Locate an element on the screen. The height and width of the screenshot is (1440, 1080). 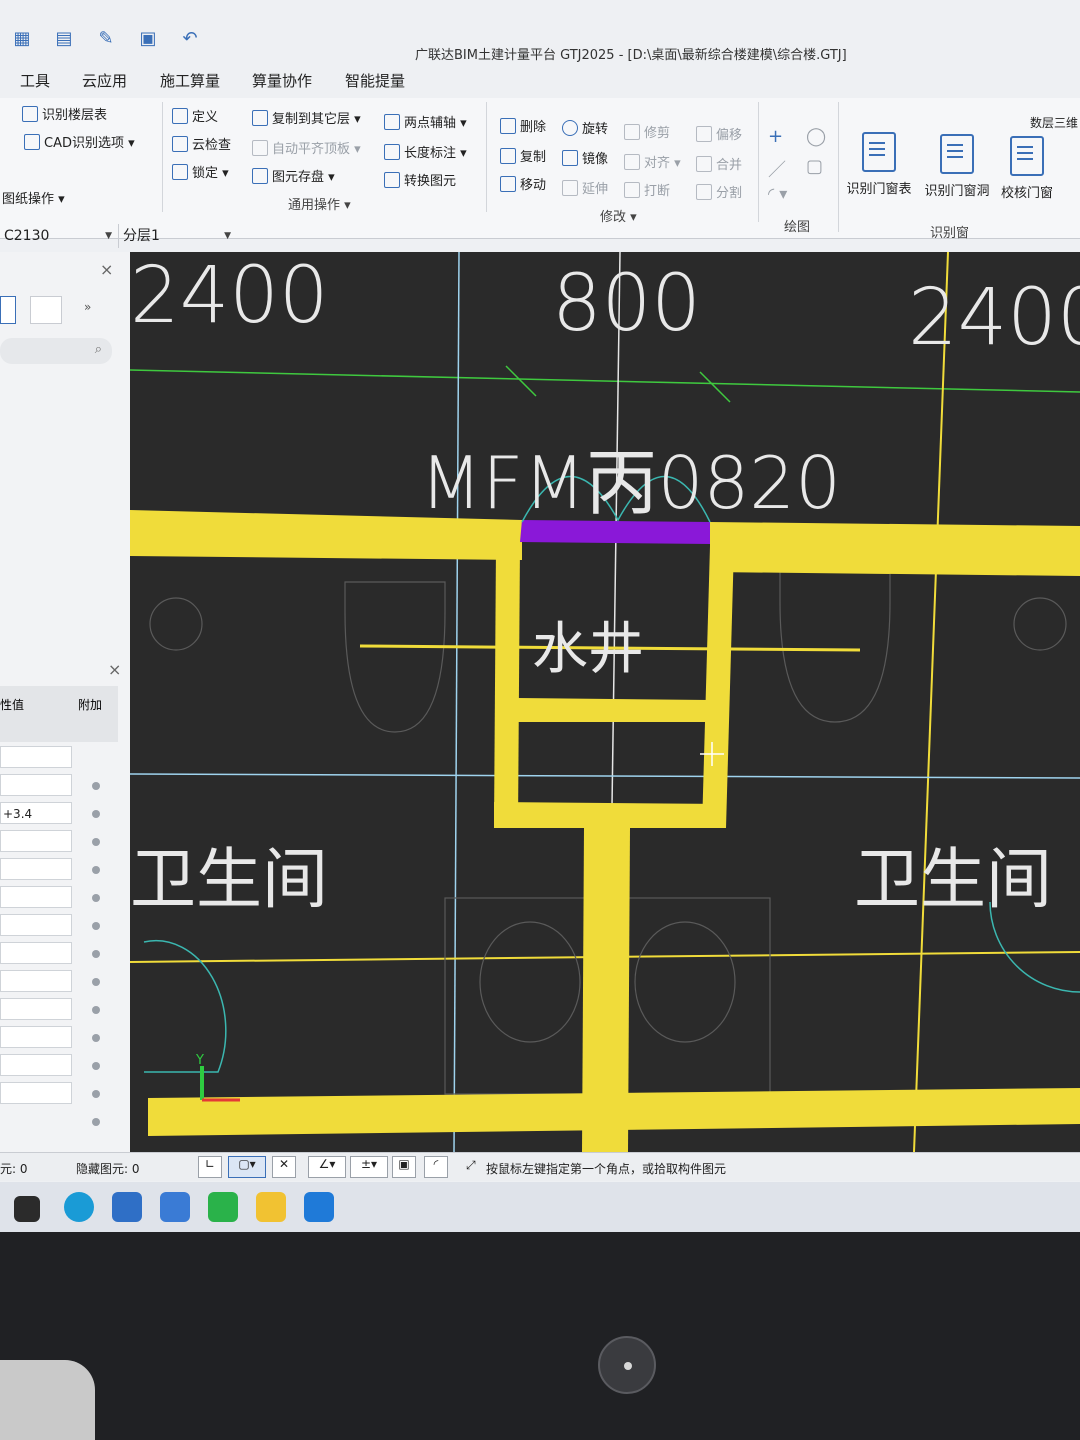
snap-box-icon: ▢▾ is located at coordinates (247, 1167).